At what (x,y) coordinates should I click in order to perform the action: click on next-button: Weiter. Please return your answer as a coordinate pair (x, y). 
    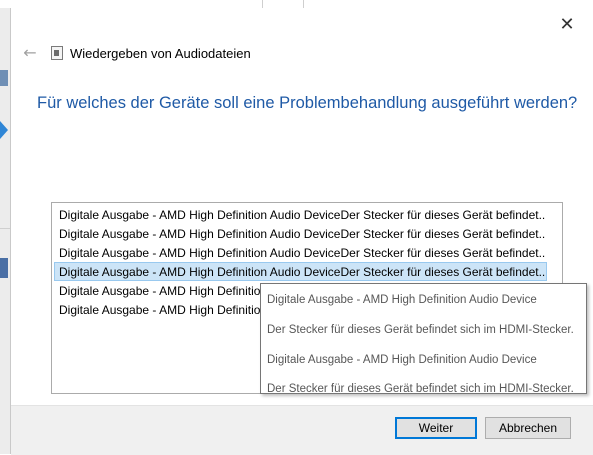
    Looking at the image, I should click on (436, 428).